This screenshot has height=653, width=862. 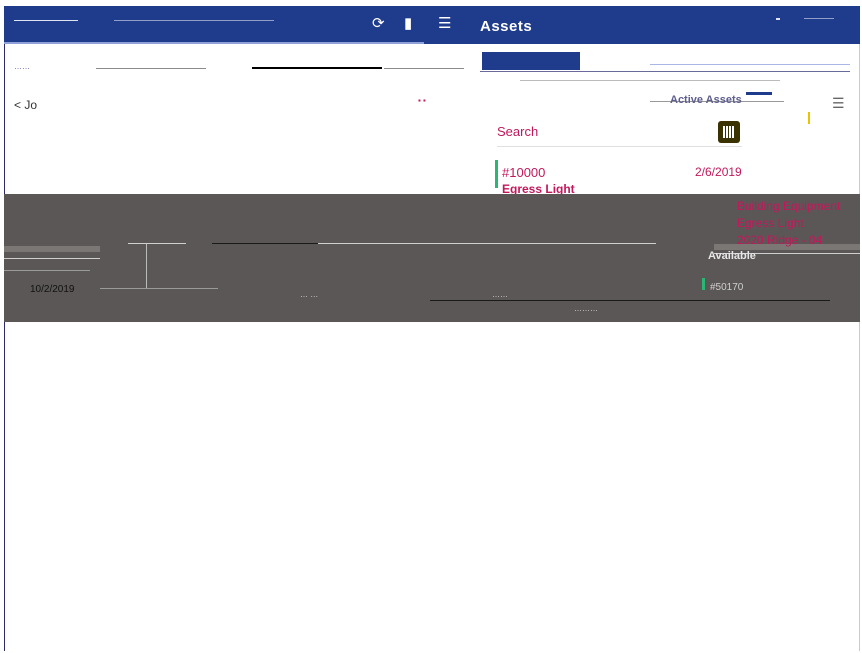 I want to click on bar-dot, so click(x=778, y=19).